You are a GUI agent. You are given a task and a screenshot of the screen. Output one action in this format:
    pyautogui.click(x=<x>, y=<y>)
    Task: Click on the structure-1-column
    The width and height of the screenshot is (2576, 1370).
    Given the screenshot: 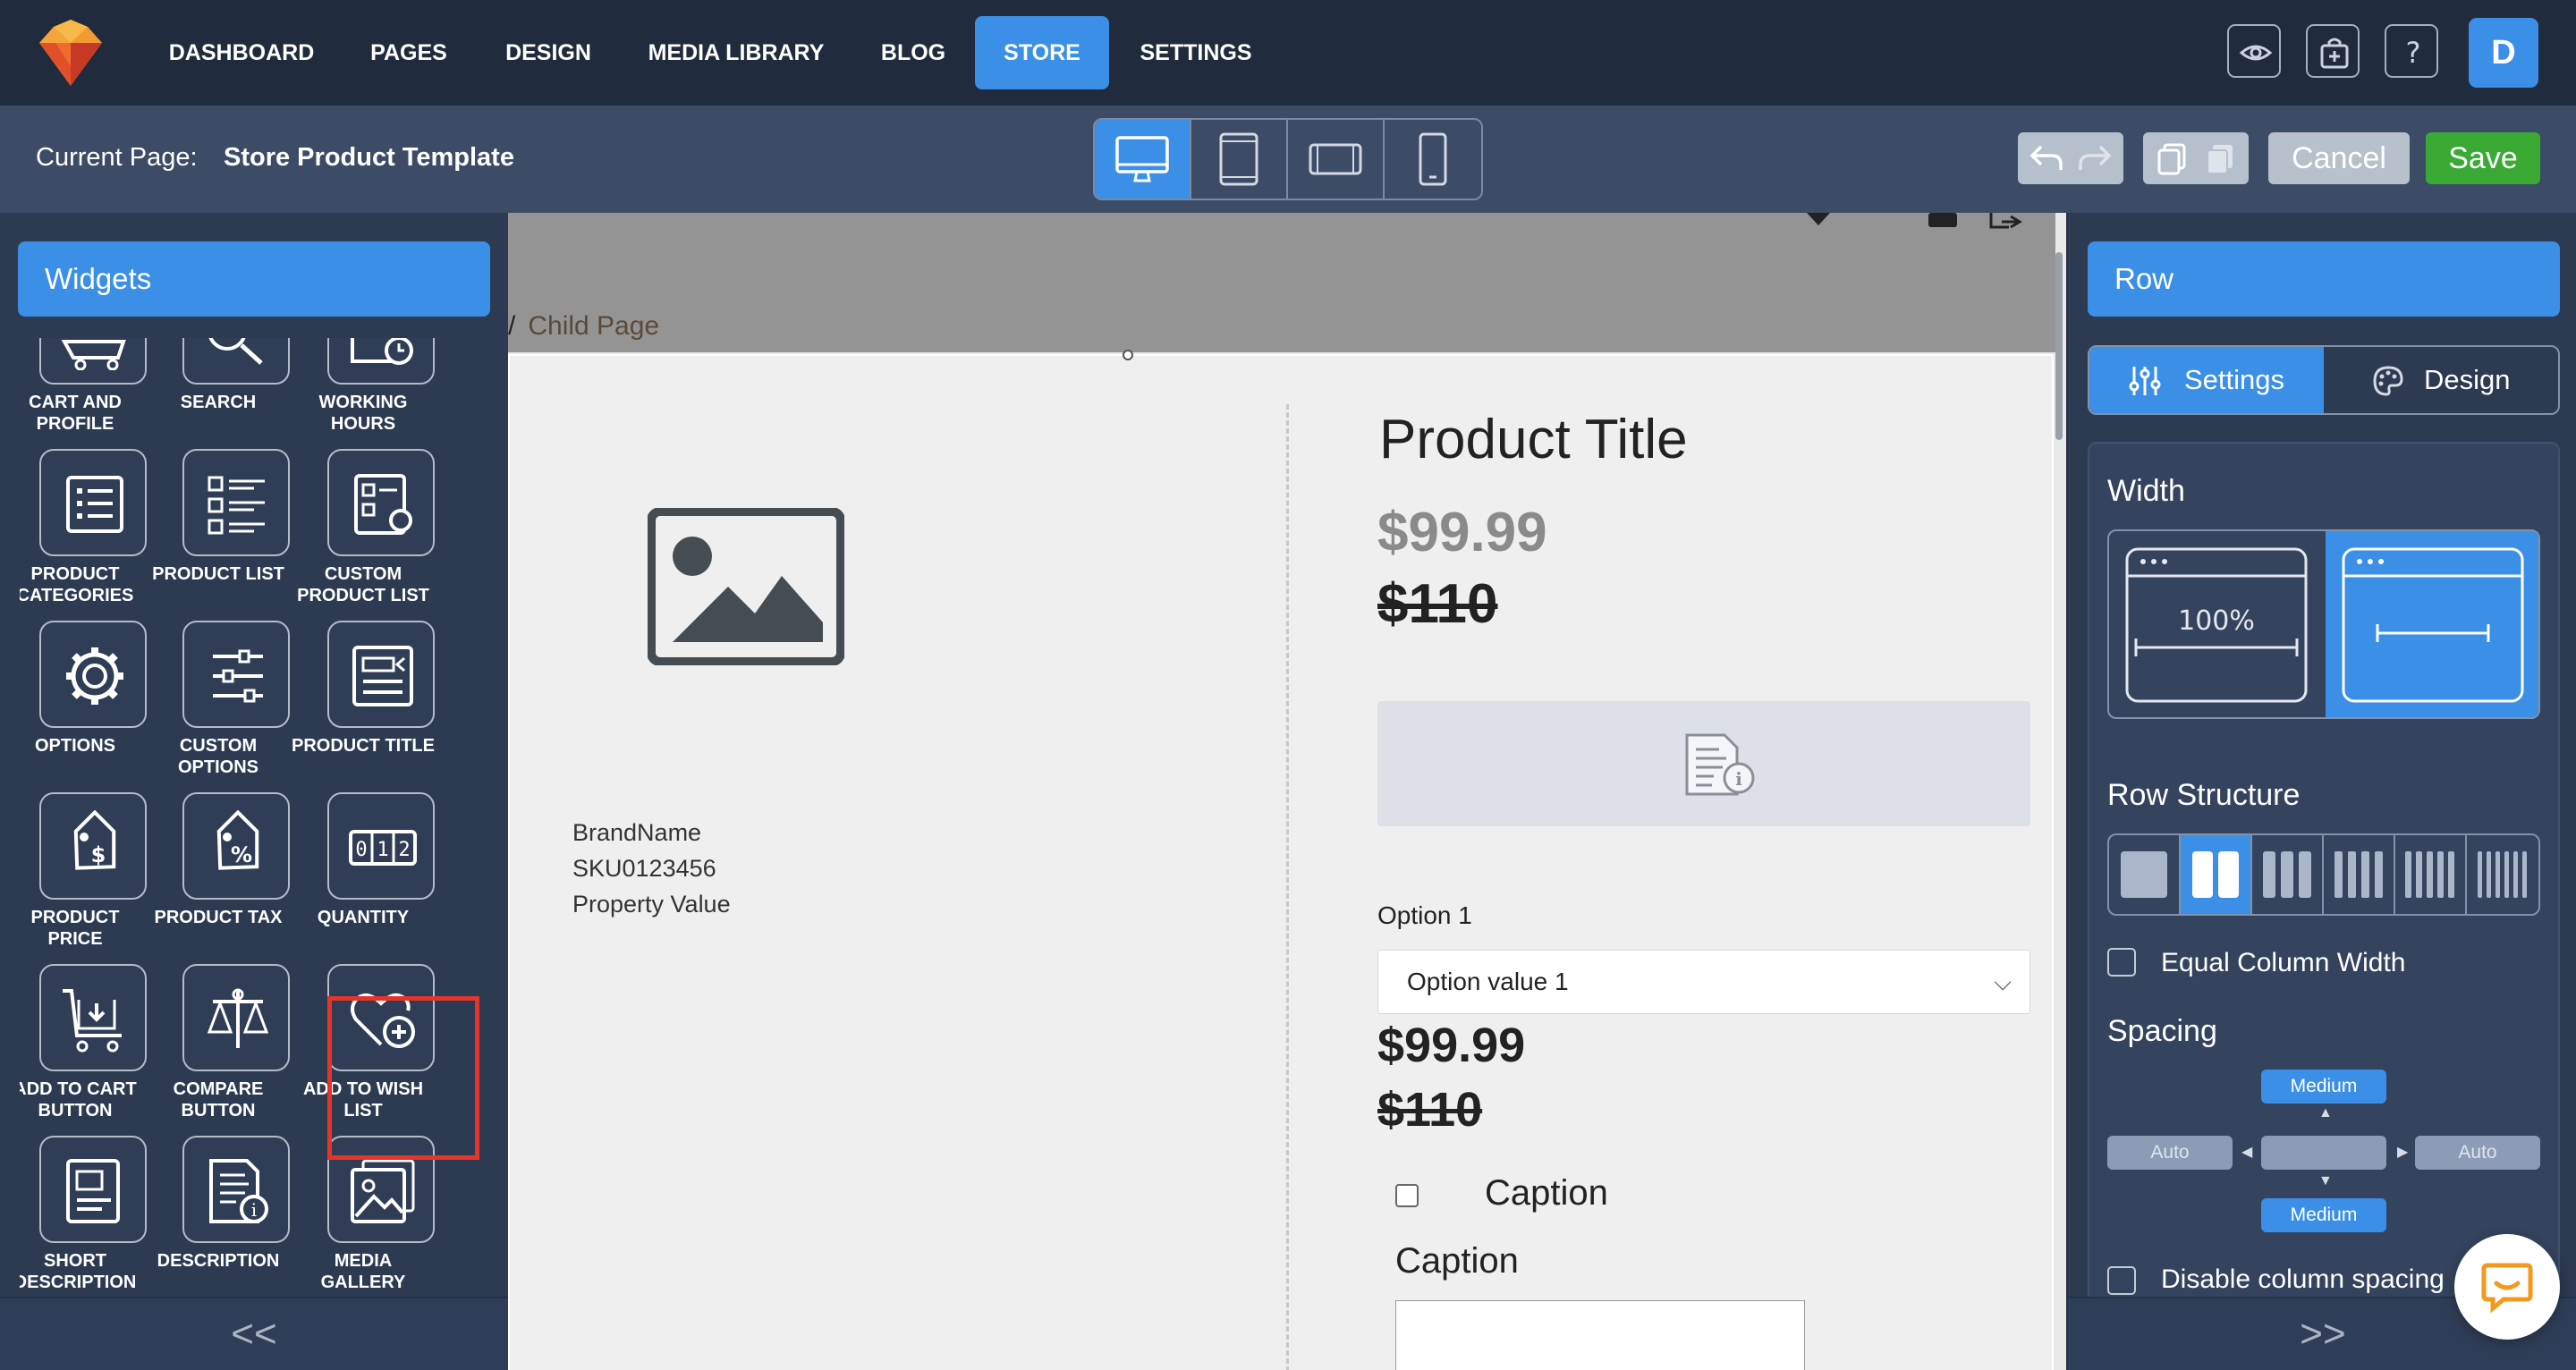 What is the action you would take?
    pyautogui.click(x=2145, y=874)
    